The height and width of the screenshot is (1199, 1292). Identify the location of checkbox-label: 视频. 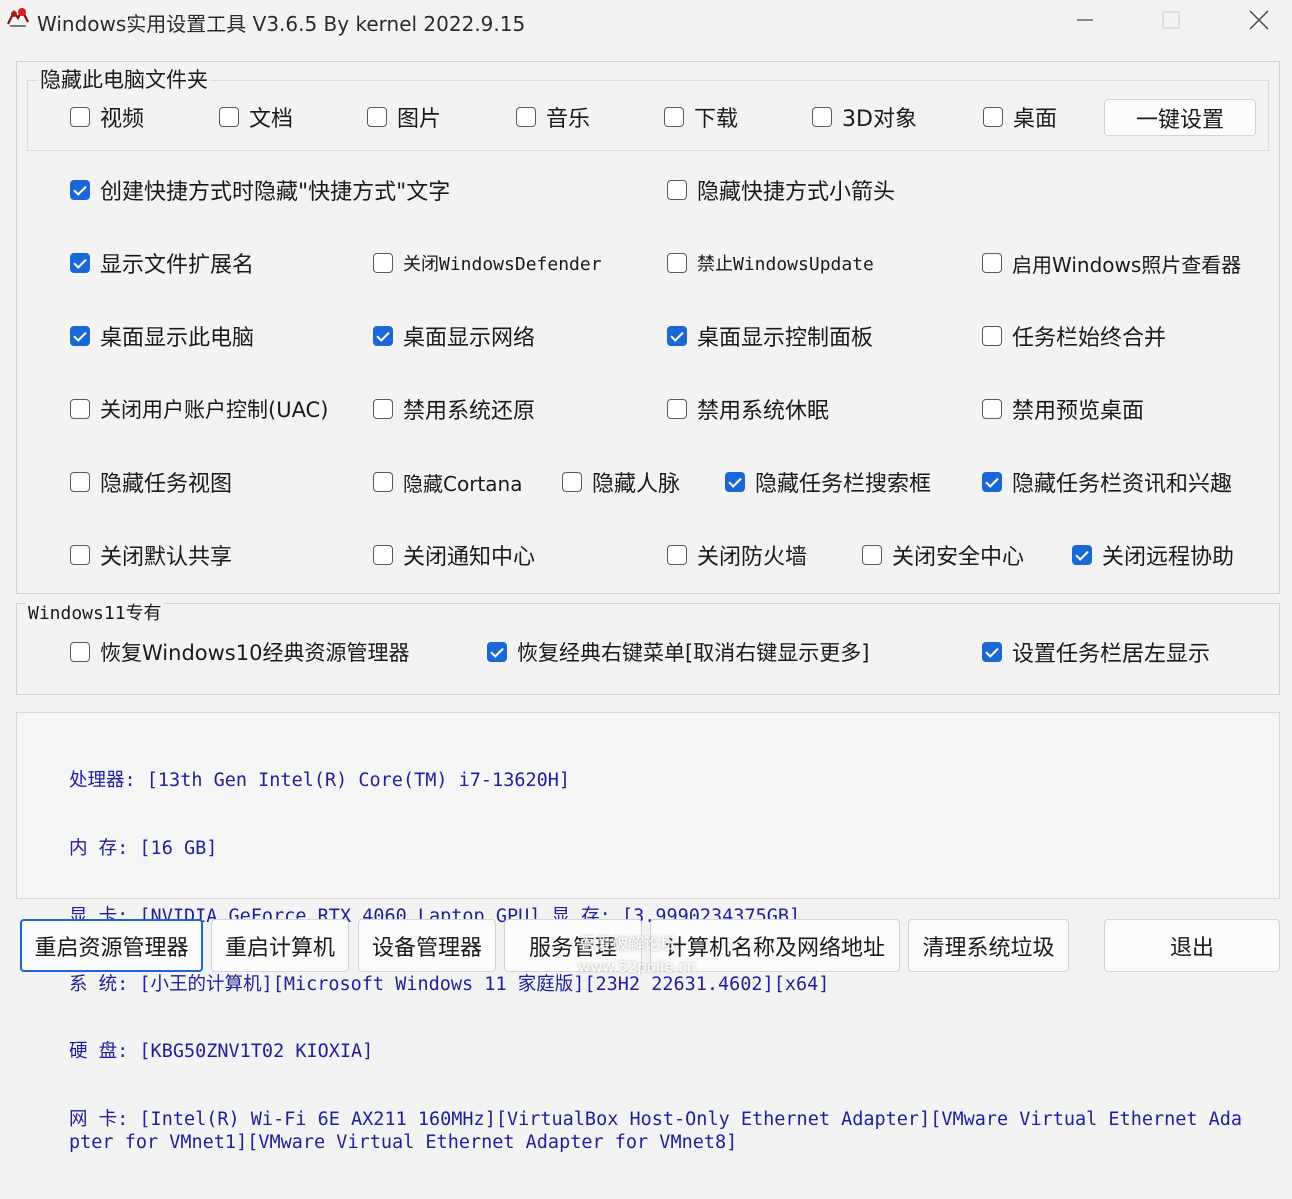
(122, 119).